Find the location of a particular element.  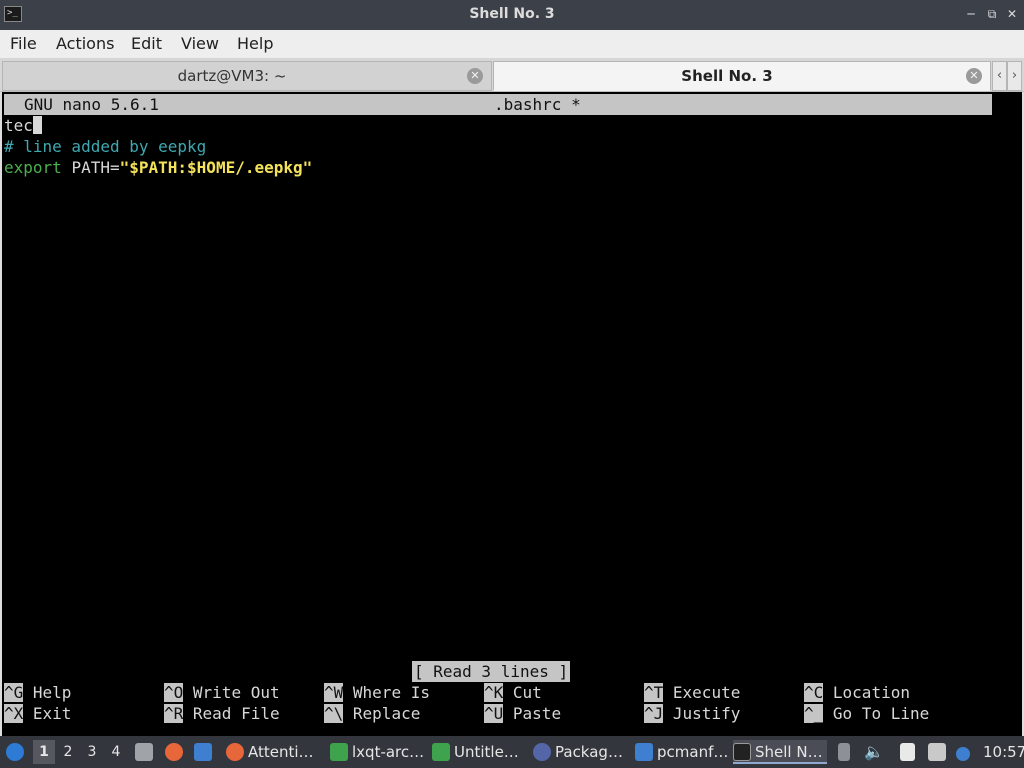

nano-header: GNU nano 5.6.1 .bashrc * is located at coordinates (498, 104).